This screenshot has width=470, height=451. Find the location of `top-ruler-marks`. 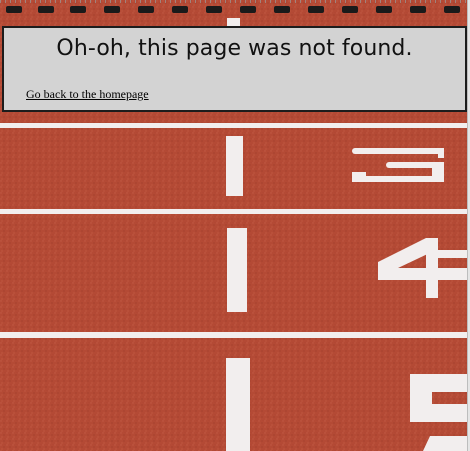

top-ruler-marks is located at coordinates (233, 1).